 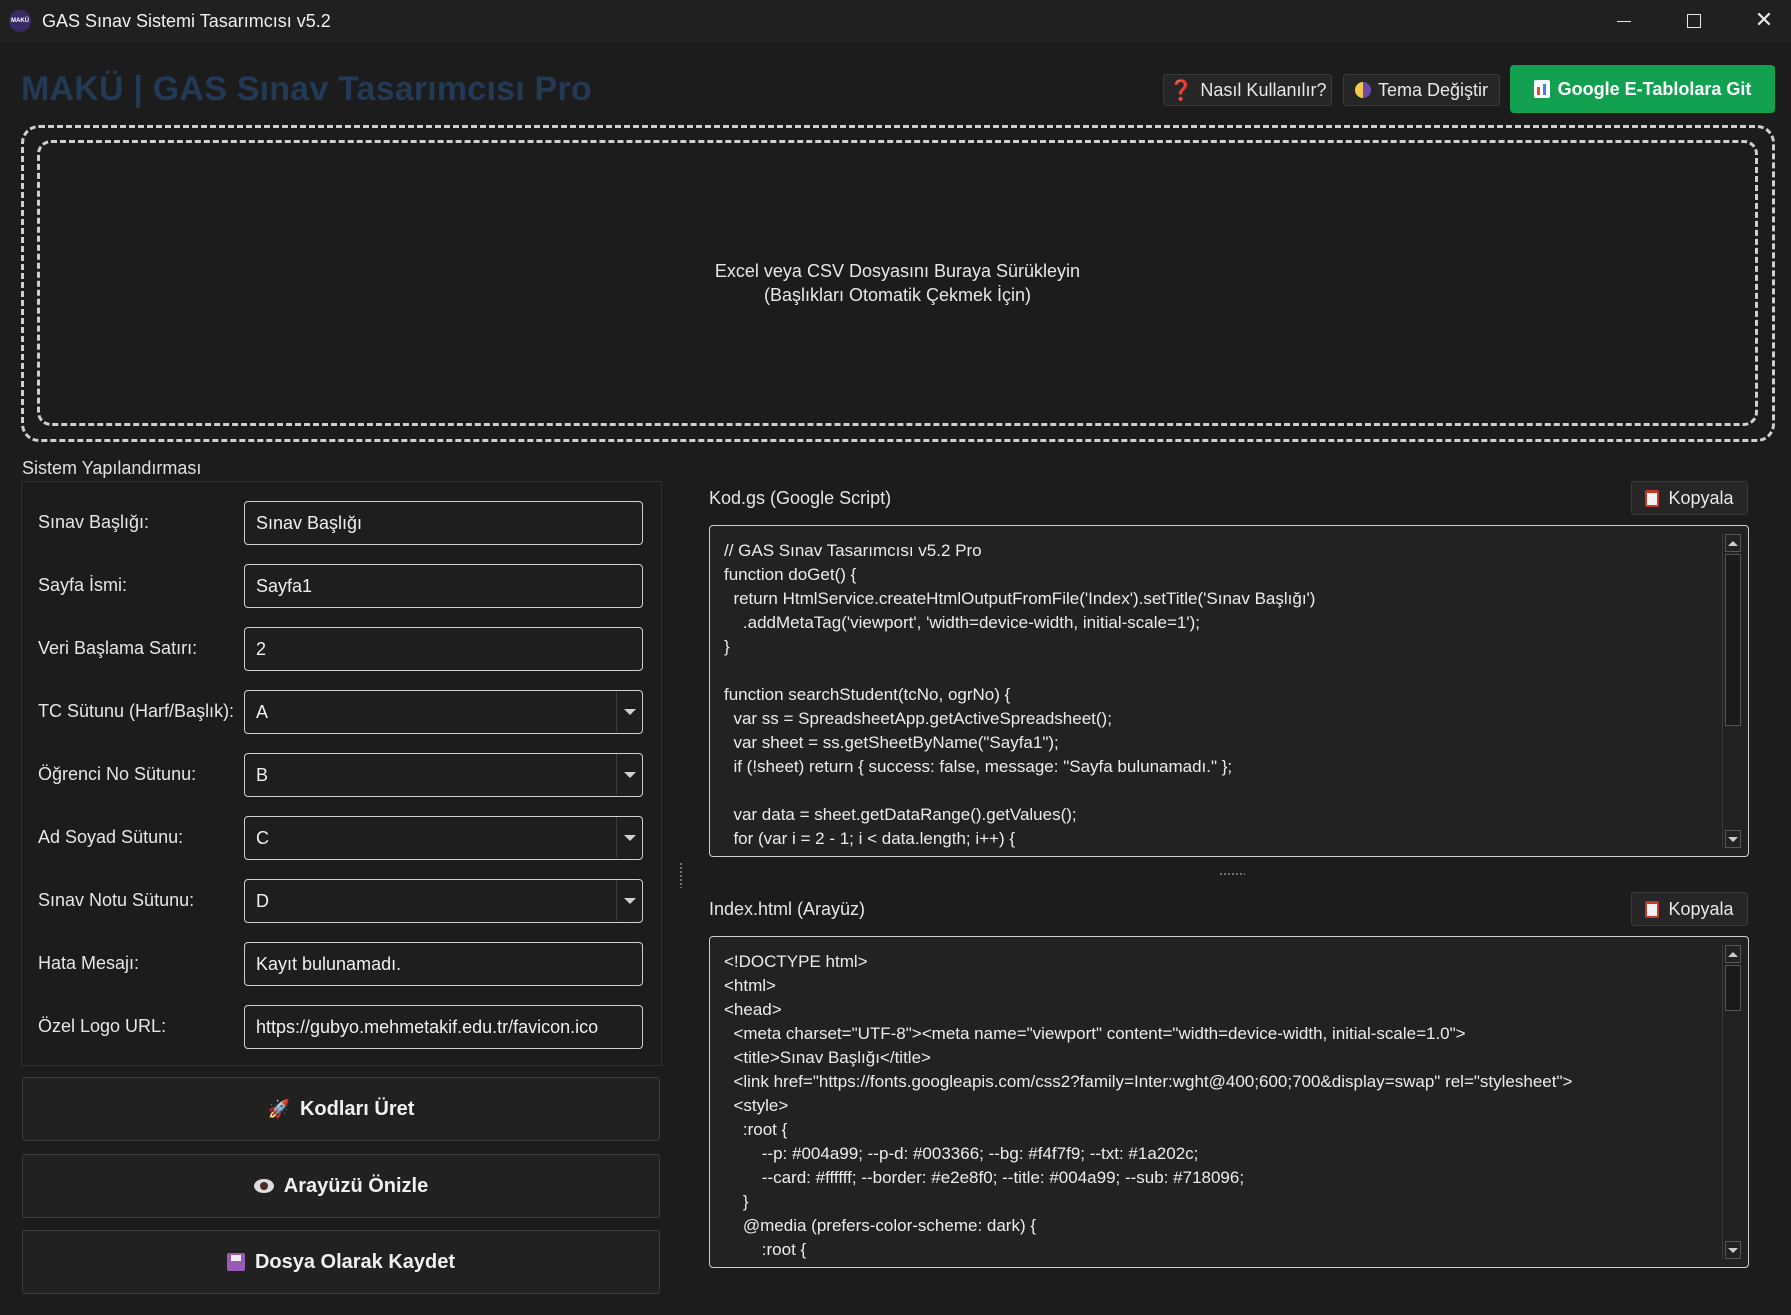 What do you see at coordinates (1764, 20) in the screenshot?
I see `close-icon: ✕` at bounding box center [1764, 20].